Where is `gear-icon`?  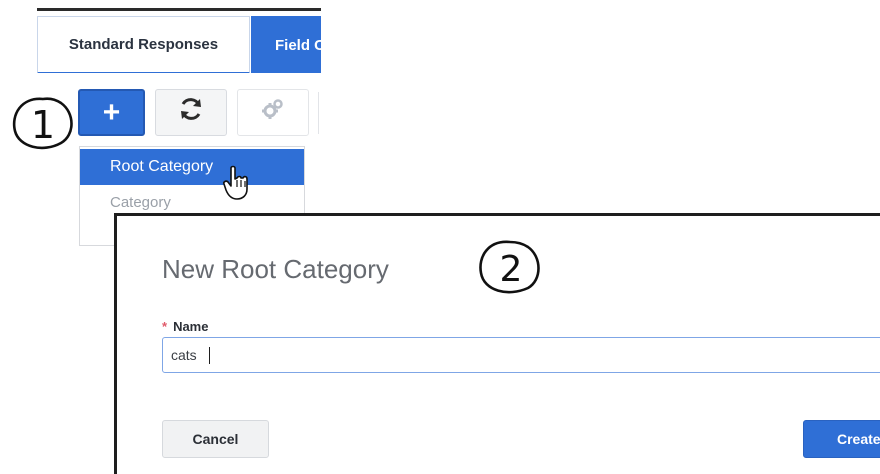 gear-icon is located at coordinates (273, 112).